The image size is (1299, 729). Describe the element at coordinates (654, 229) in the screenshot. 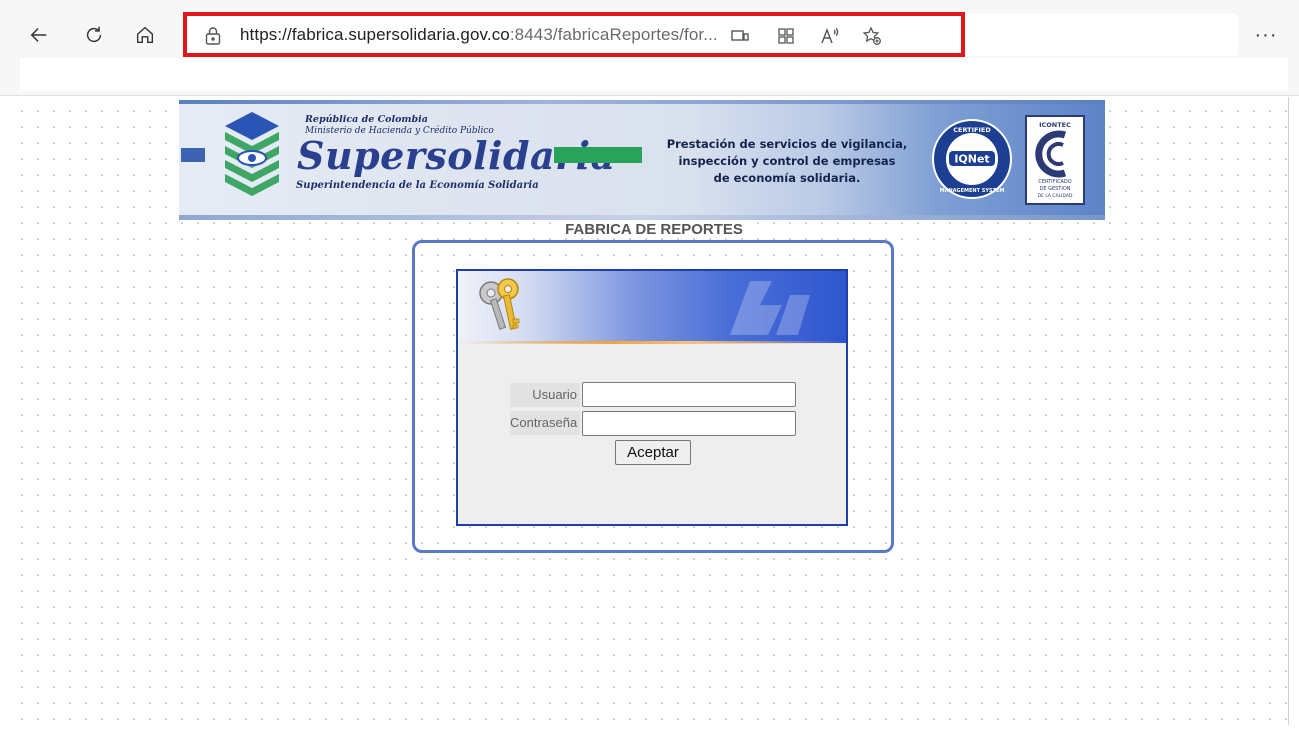

I see `page-title-text: FABRICA DE REPORTES` at that location.